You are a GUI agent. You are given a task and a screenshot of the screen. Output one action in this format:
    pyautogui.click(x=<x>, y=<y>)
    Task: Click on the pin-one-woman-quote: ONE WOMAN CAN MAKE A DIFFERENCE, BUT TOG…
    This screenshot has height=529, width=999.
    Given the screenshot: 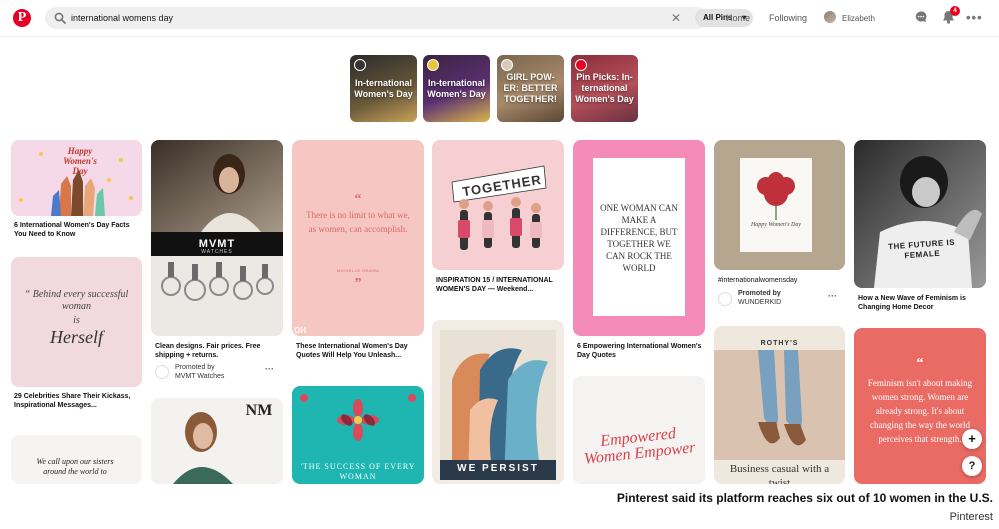 What is the action you would take?
    pyautogui.click(x=639, y=238)
    